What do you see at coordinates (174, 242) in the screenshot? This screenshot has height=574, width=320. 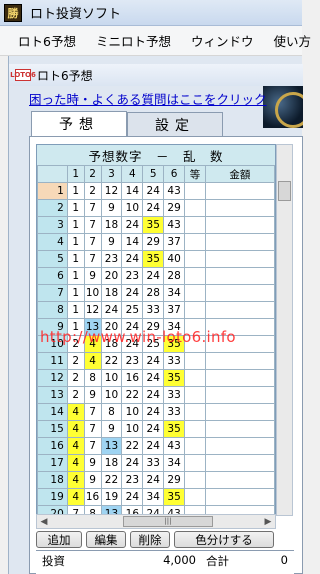 I see `number-cell: 37` at bounding box center [174, 242].